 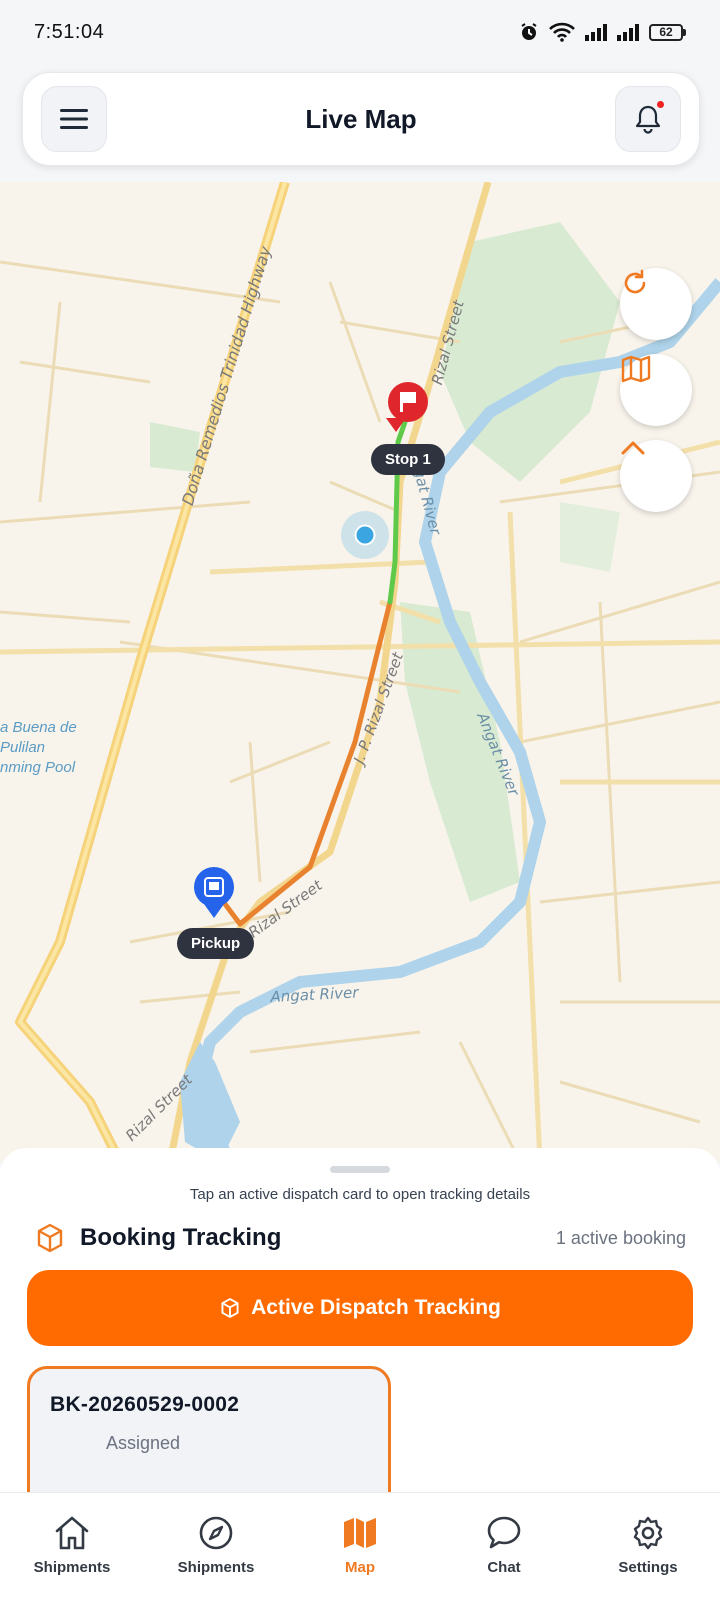 What do you see at coordinates (648, 1567) in the screenshot?
I see `nav-label: Settings` at bounding box center [648, 1567].